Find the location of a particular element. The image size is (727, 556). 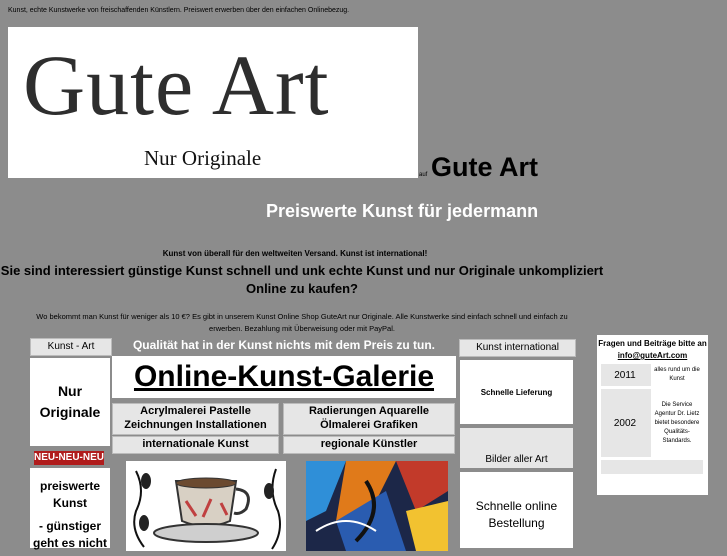

schnelle-lieferung-box: Schnelle Lieferung is located at coordinates (516, 392).